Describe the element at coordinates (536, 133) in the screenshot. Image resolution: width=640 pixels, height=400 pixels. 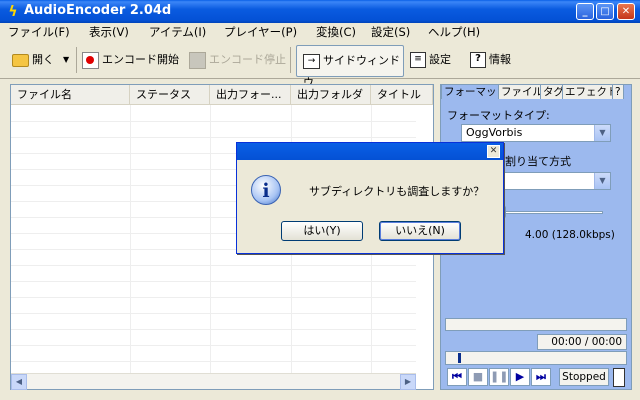
I see `format-type-select: OggVorbis ▼` at that location.